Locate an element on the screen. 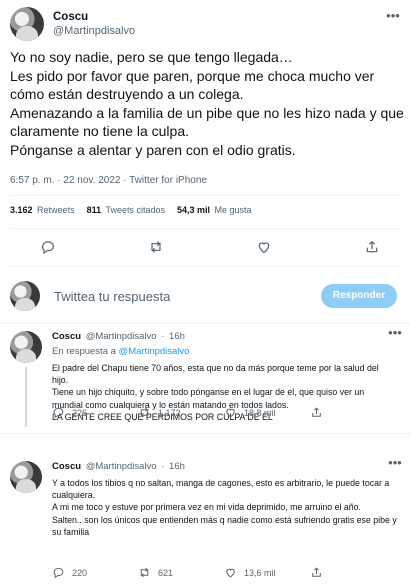 The height and width of the screenshot is (586, 411). reply-actions-row: 226 1.172 18,8 mil is located at coordinates (205, 414).